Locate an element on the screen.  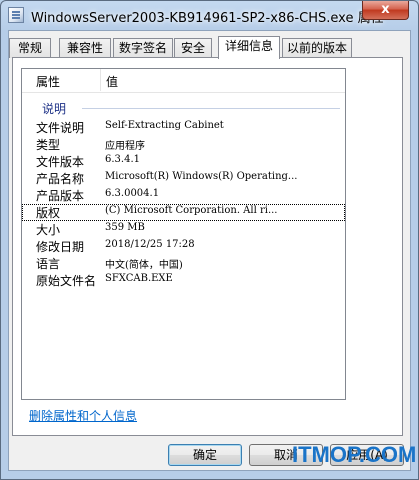
list-item: 文件说明 Self-Extracting Cabinet is located at coordinates (183, 127).